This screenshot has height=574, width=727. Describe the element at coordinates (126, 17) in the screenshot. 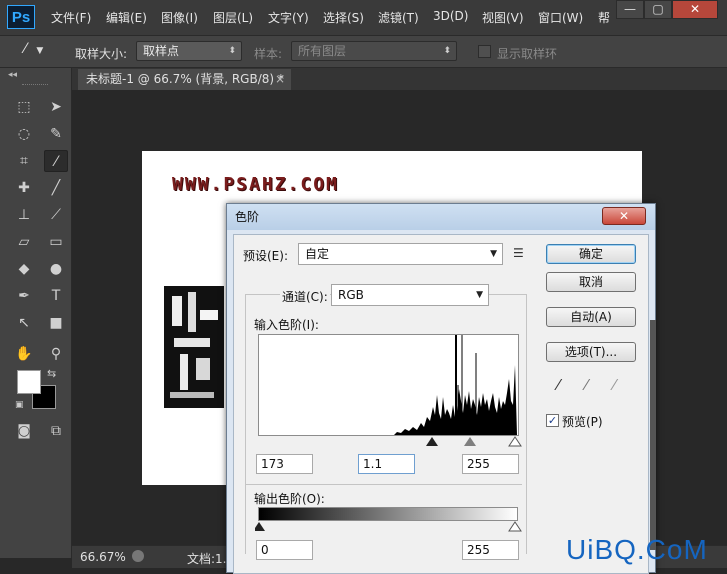

I see `menu-edit: 编辑(E)` at that location.